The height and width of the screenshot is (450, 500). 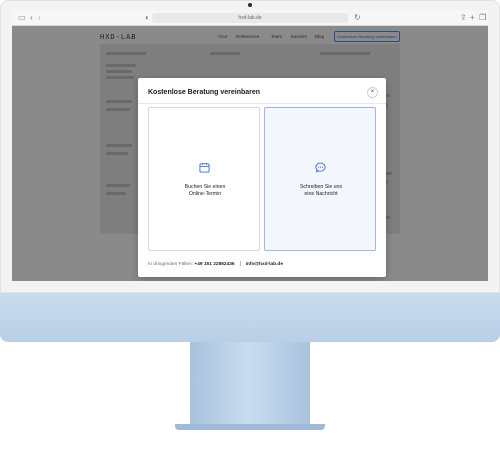 What do you see at coordinates (472, 18) in the screenshot?
I see `new-tab-icon: +` at bounding box center [472, 18].